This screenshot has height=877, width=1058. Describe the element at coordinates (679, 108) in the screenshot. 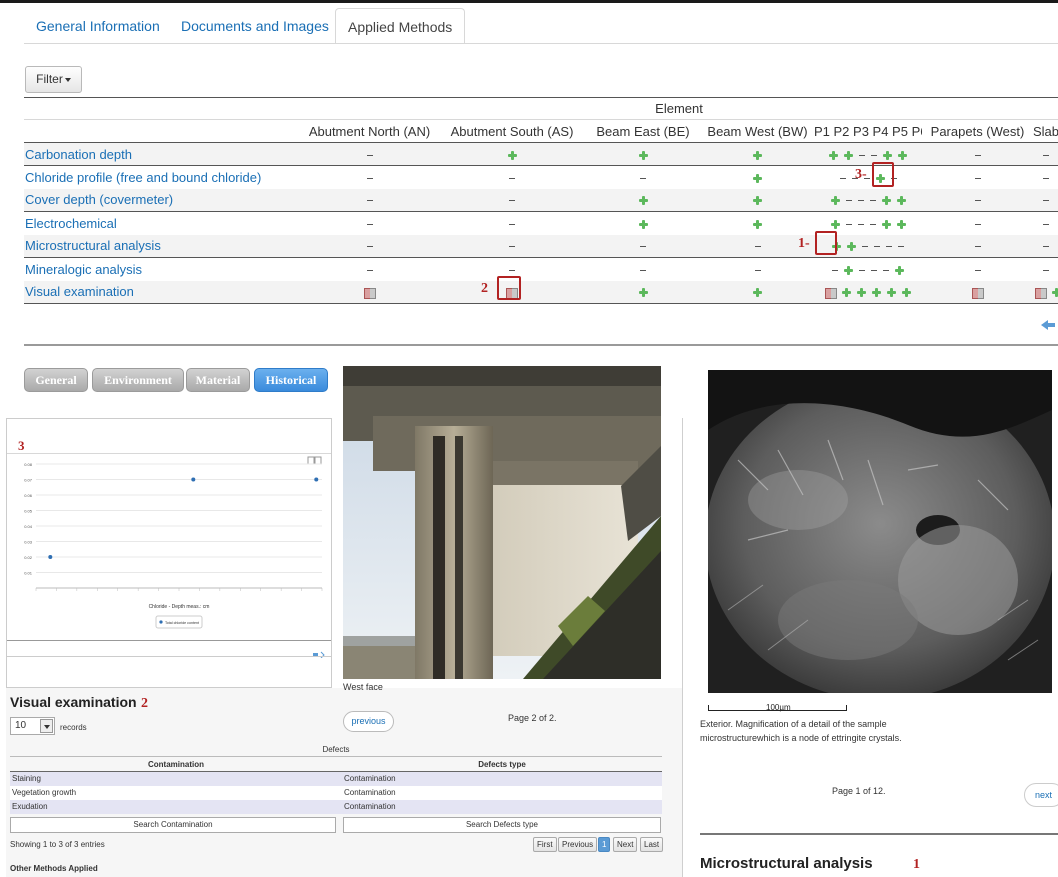

I see `element-group-header: Element` at that location.